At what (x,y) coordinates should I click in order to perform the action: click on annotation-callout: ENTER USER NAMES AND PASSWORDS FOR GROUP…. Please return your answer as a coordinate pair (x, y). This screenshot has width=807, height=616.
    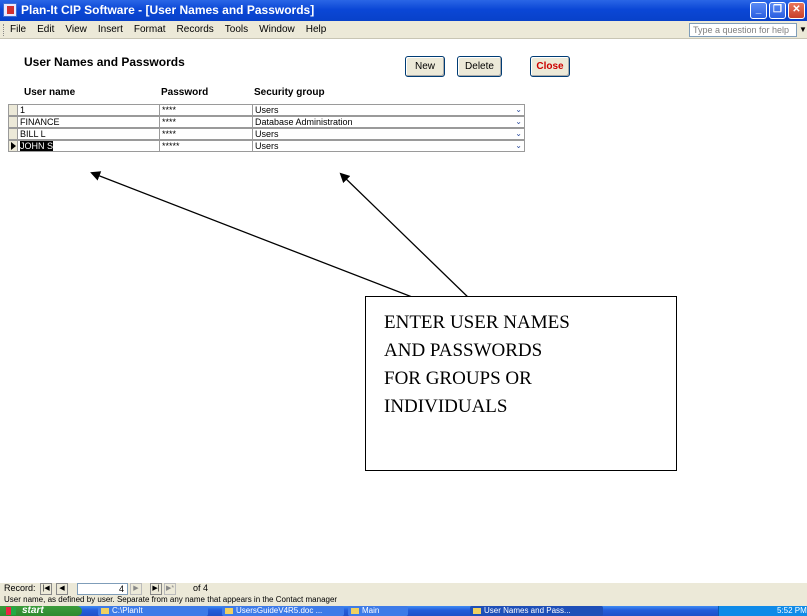
    Looking at the image, I should click on (521, 383).